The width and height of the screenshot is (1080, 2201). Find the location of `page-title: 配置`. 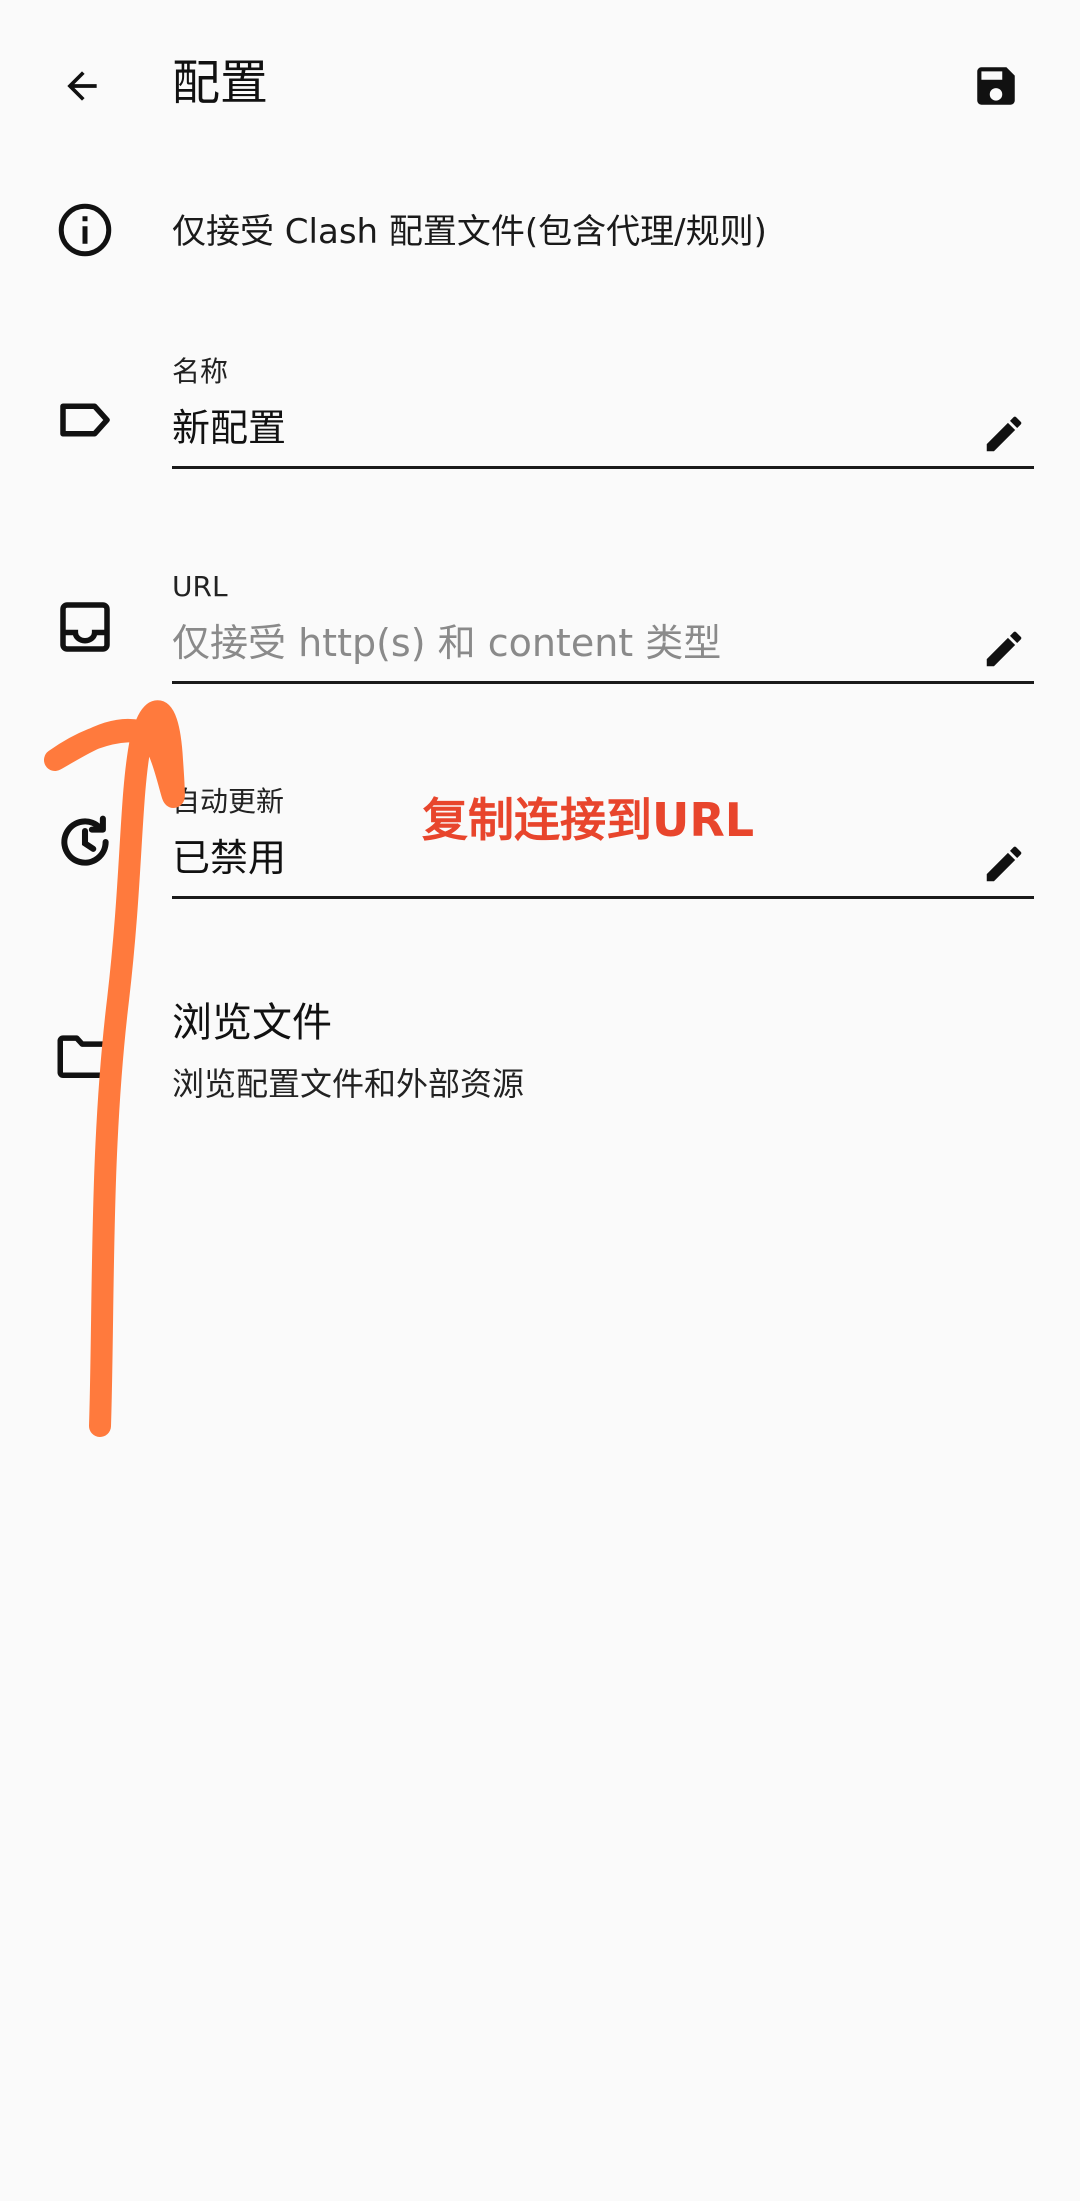

page-title: 配置 is located at coordinates (220, 83).